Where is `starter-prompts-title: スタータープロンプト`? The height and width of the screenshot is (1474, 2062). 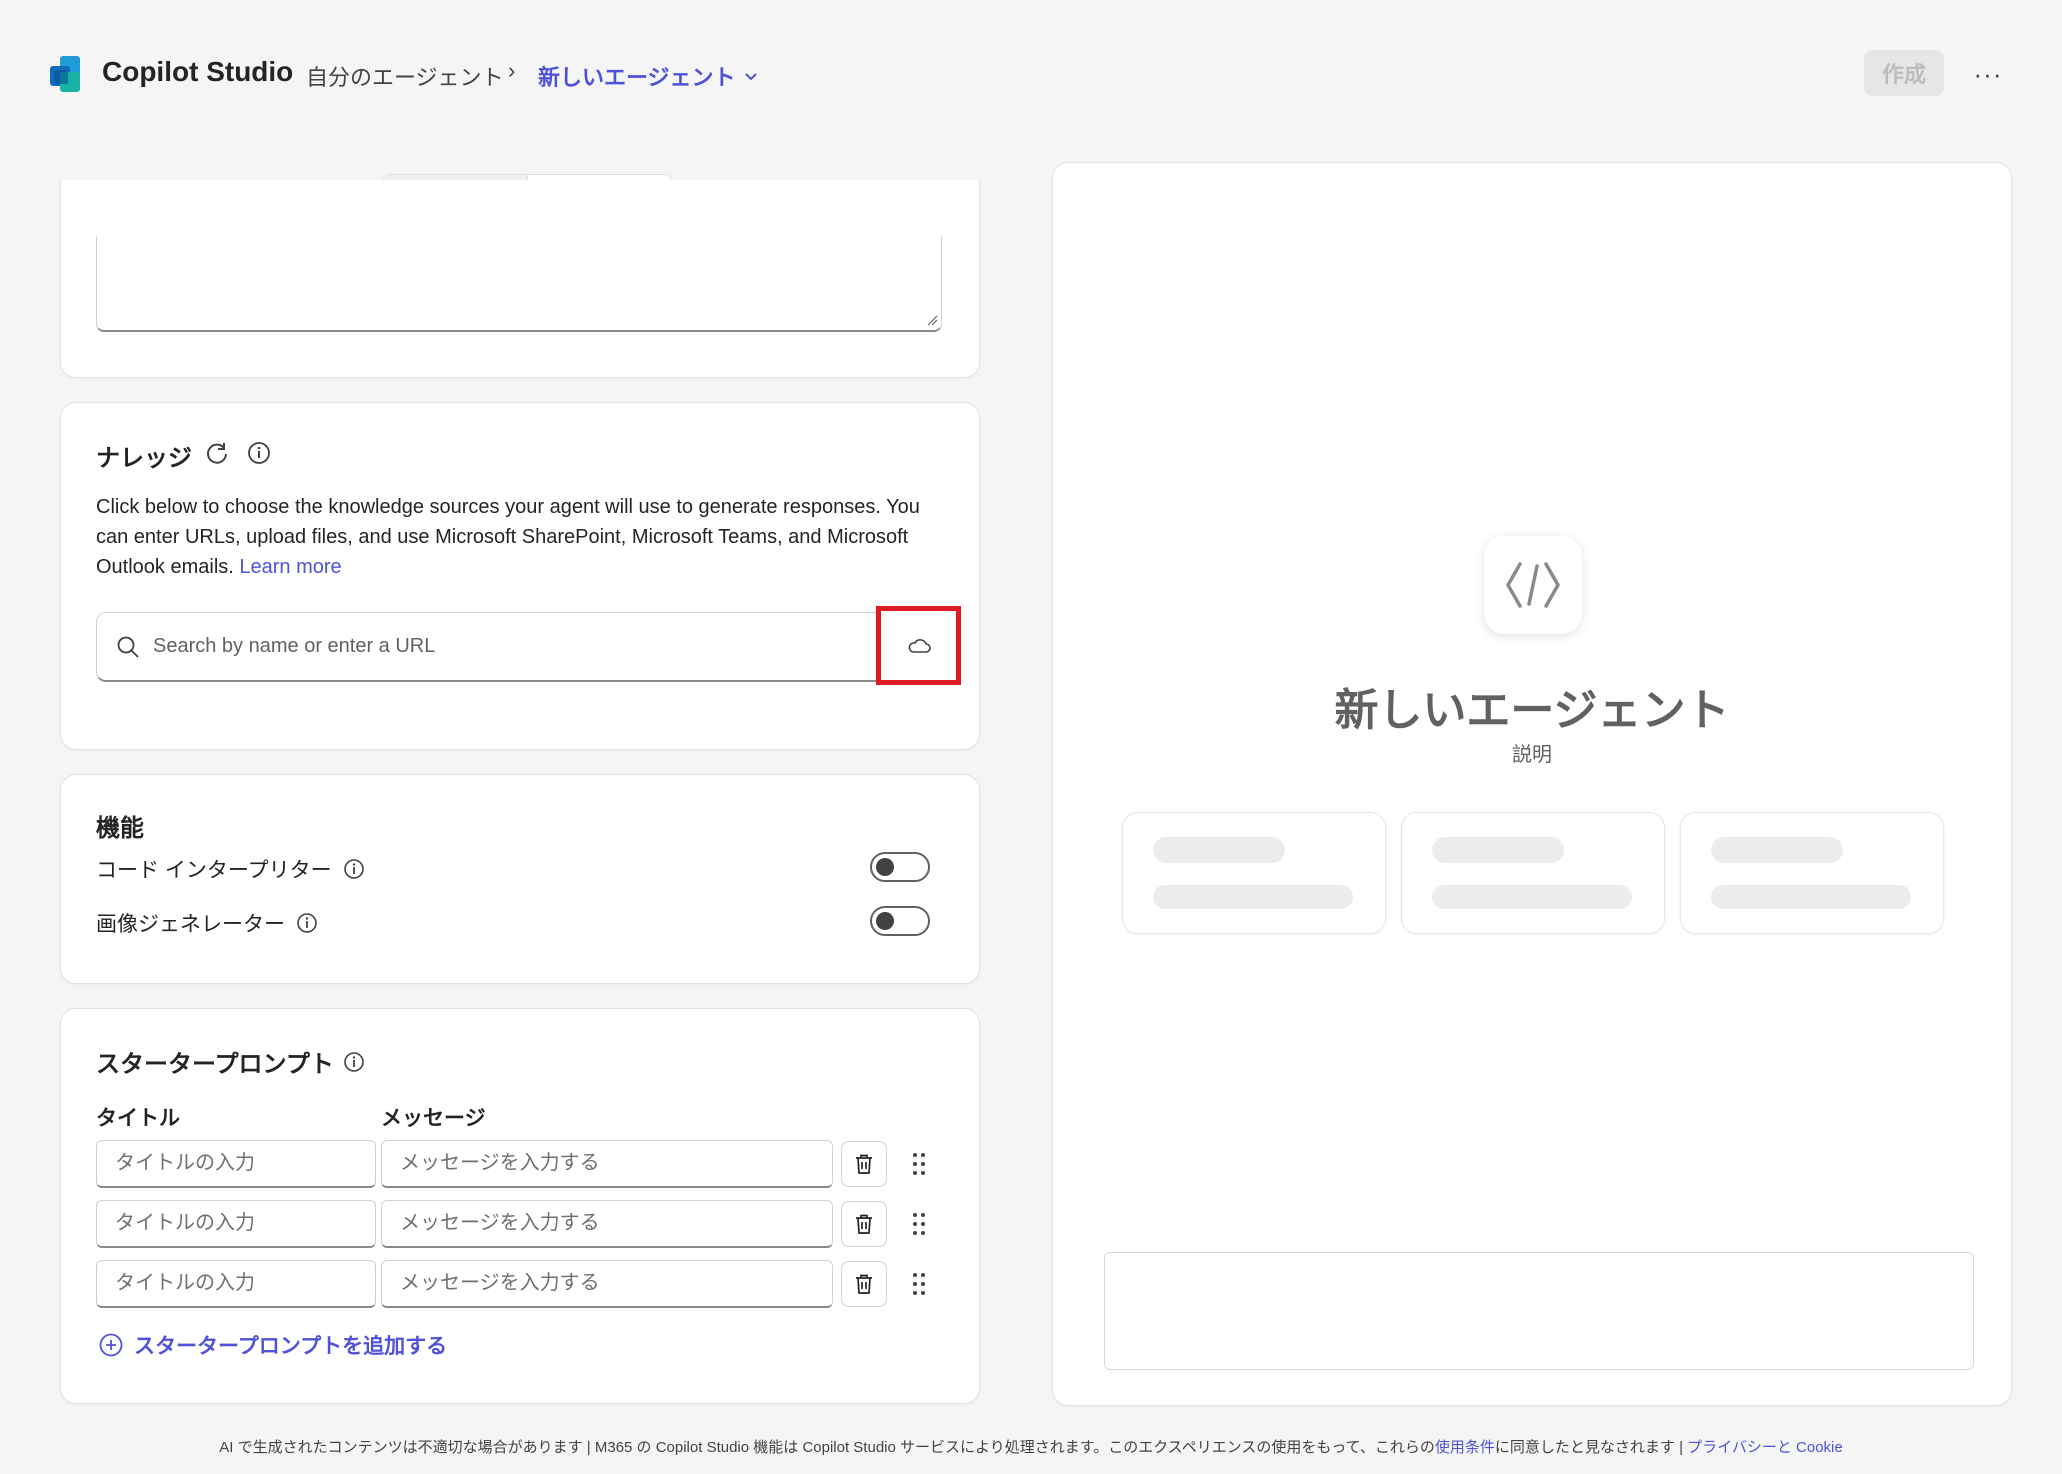
starter-prompts-title: スタータープロンプト is located at coordinates (215, 1064).